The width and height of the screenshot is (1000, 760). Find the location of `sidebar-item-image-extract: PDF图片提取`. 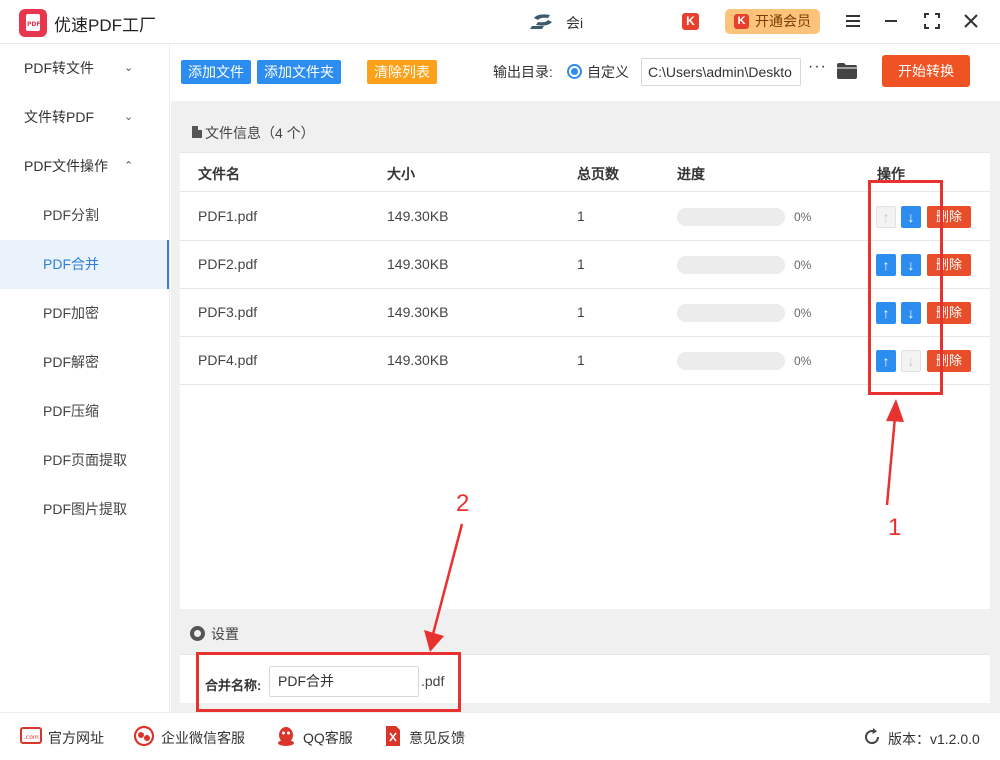

sidebar-item-image-extract: PDF图片提取 is located at coordinates (84, 509).